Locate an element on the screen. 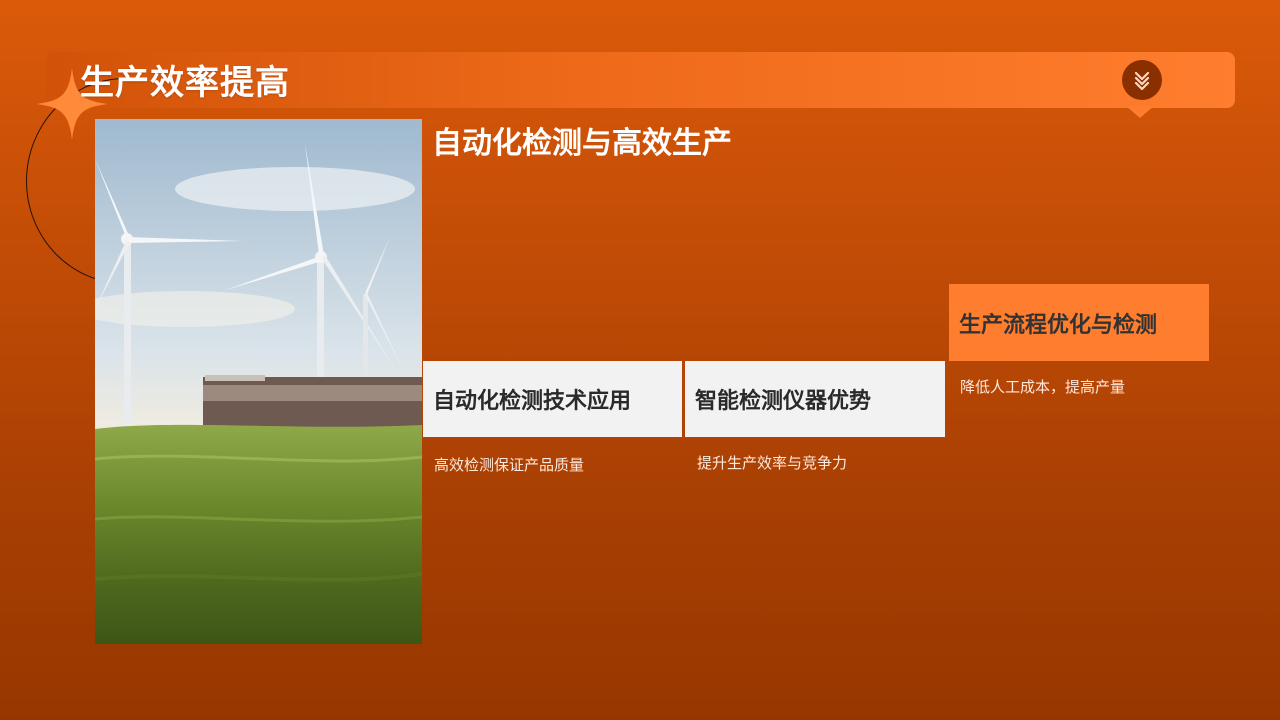 This screenshot has width=1280, height=720. card-description: 降低人工成本，提高产量 is located at coordinates (1043, 387).